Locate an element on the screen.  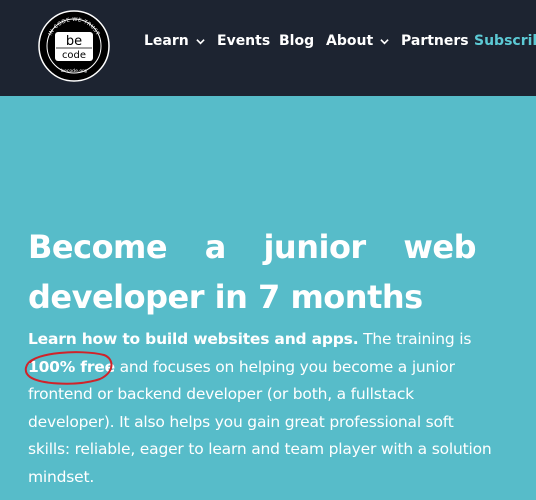
nav-item-about: About is located at coordinates (357, 41).